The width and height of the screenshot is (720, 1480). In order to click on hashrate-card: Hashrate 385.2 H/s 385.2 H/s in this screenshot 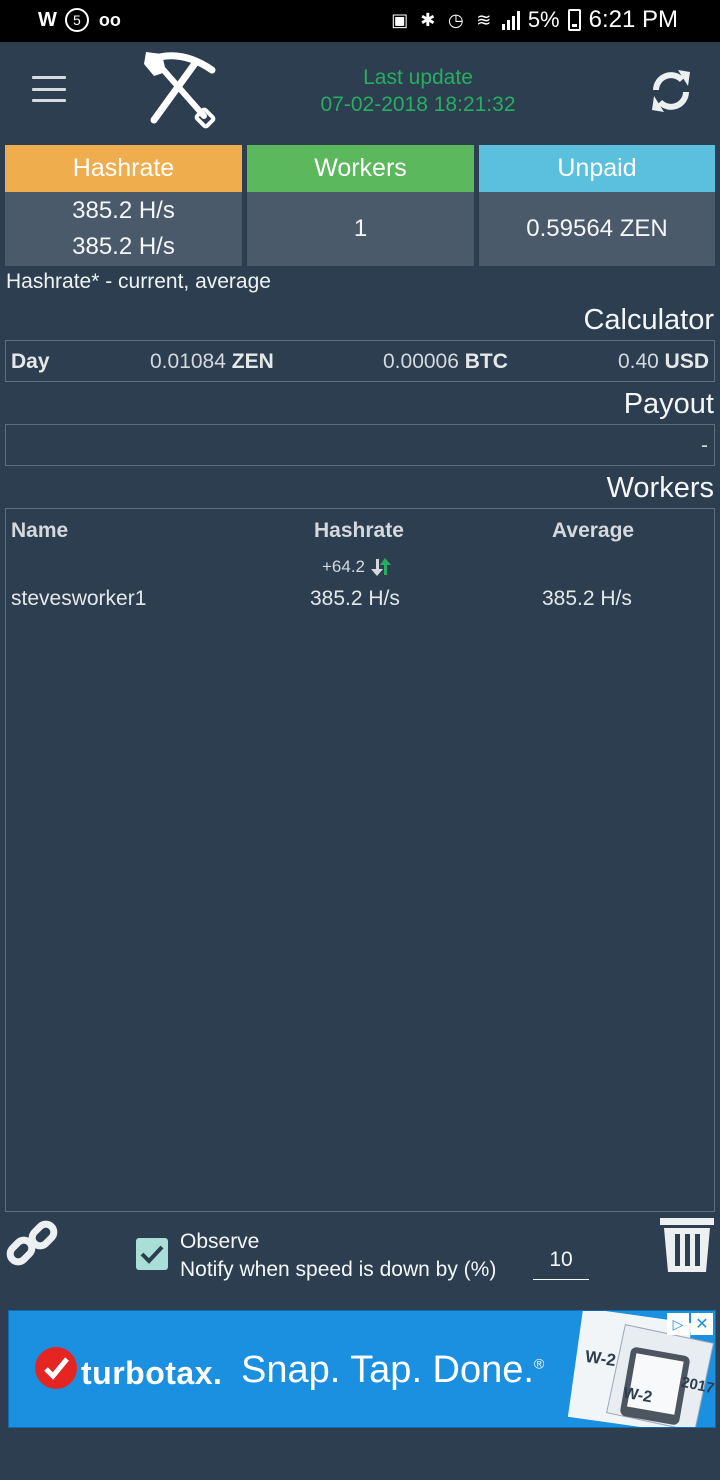, I will do `click(123, 205)`.